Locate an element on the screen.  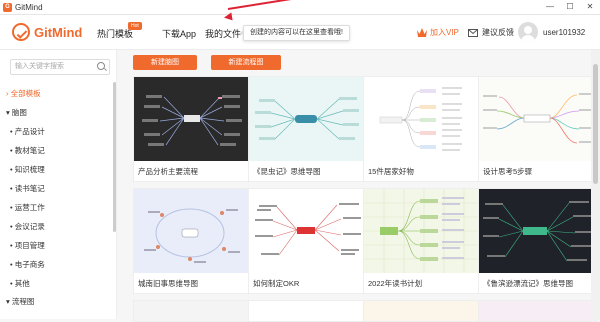
template-card: 《昆虫记》思维导图 is located at coordinates (308, 129).